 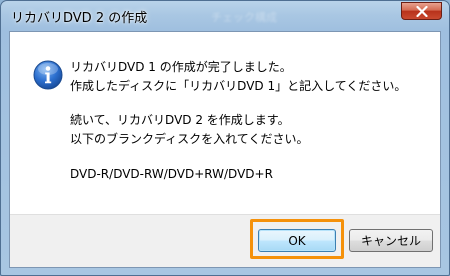 I want to click on close-icon, so click(x=422, y=11).